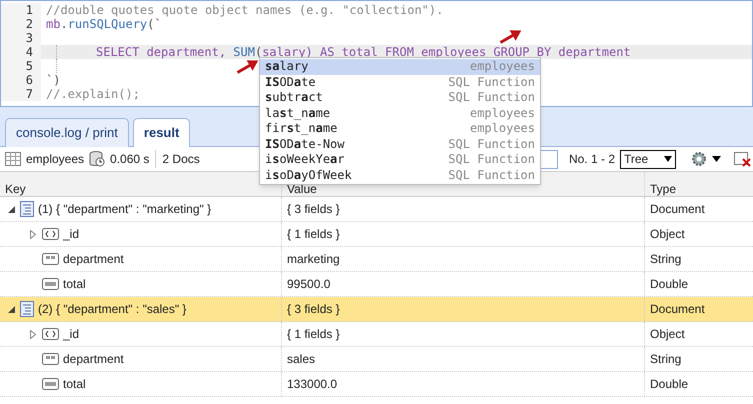 This screenshot has height=404, width=753. What do you see at coordinates (376, 309) in the screenshot?
I see `tree-row: (2) { "department" : "sales" } { 3 fields } Document` at bounding box center [376, 309].